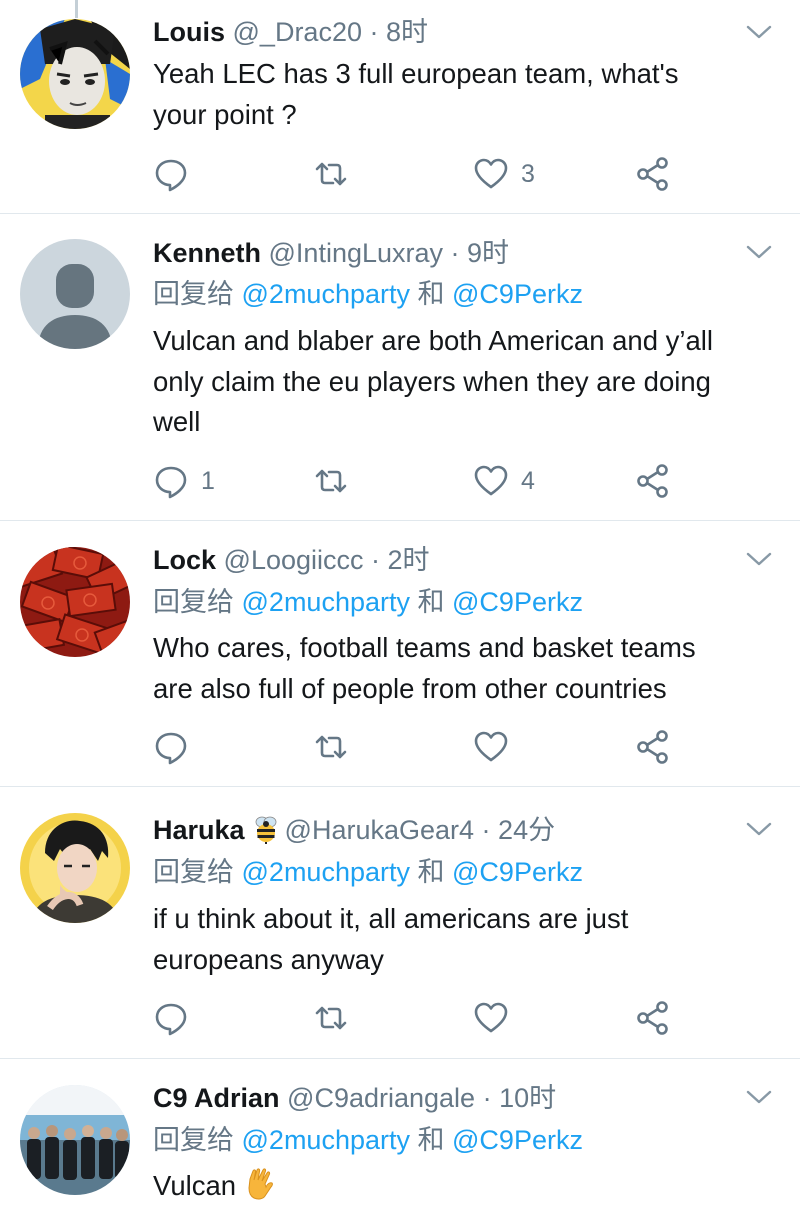 This screenshot has height=1222, width=800. I want to click on tweet-text: Vulcan, so click(465, 1186).